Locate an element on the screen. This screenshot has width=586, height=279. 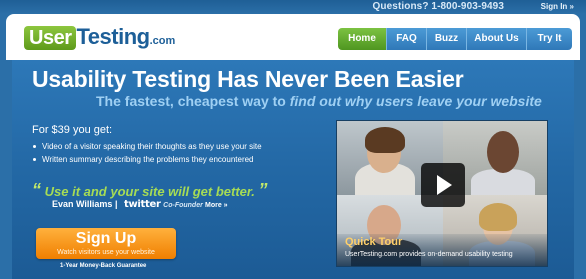
testimonial-attribution: Evan Williams | twitter Co-Founder is located at coordinates (127, 204).